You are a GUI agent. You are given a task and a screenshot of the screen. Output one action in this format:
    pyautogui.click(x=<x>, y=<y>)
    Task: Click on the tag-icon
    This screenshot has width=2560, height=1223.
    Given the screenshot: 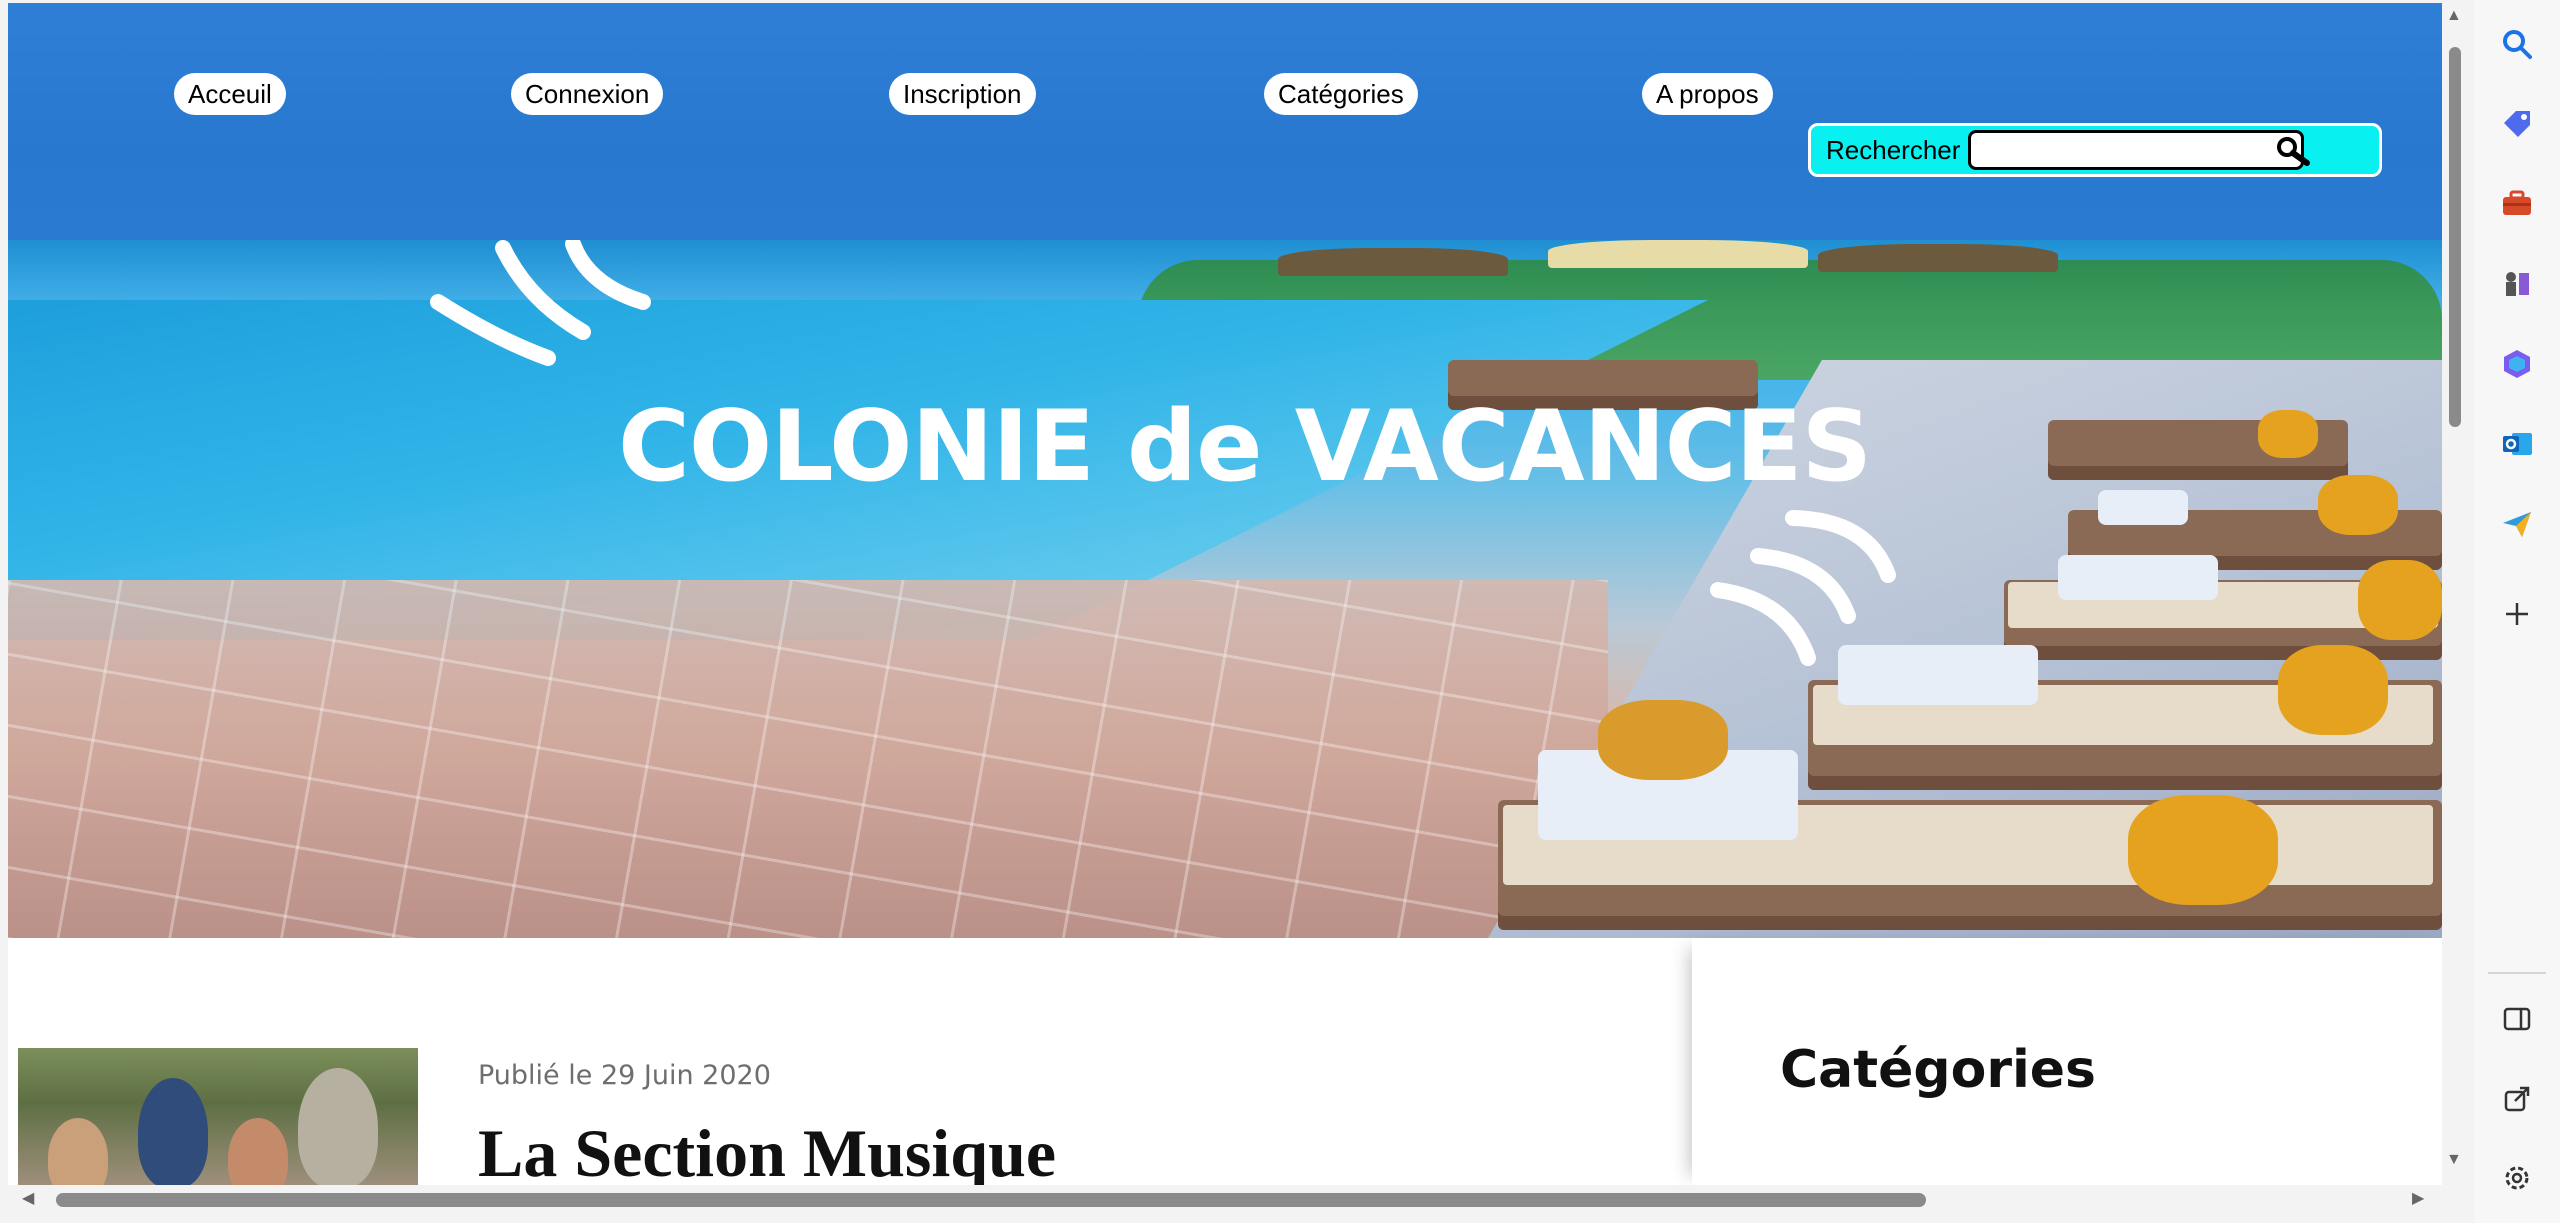 What is the action you would take?
    pyautogui.click(x=2517, y=124)
    